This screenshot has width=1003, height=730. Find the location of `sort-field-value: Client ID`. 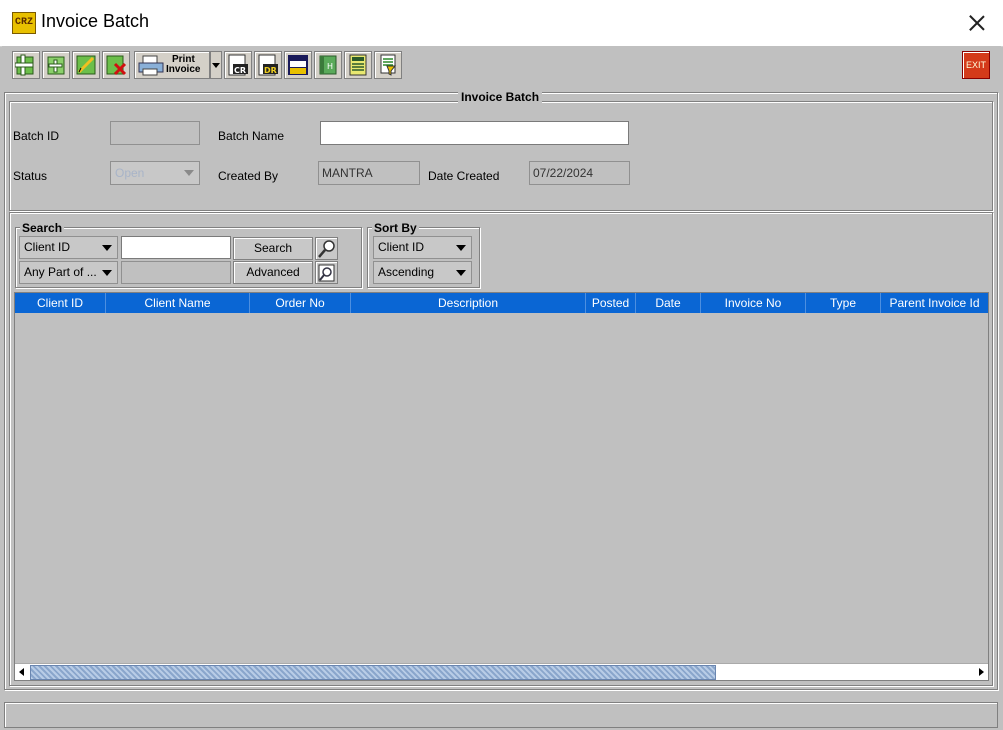

sort-field-value: Client ID is located at coordinates (401, 247).